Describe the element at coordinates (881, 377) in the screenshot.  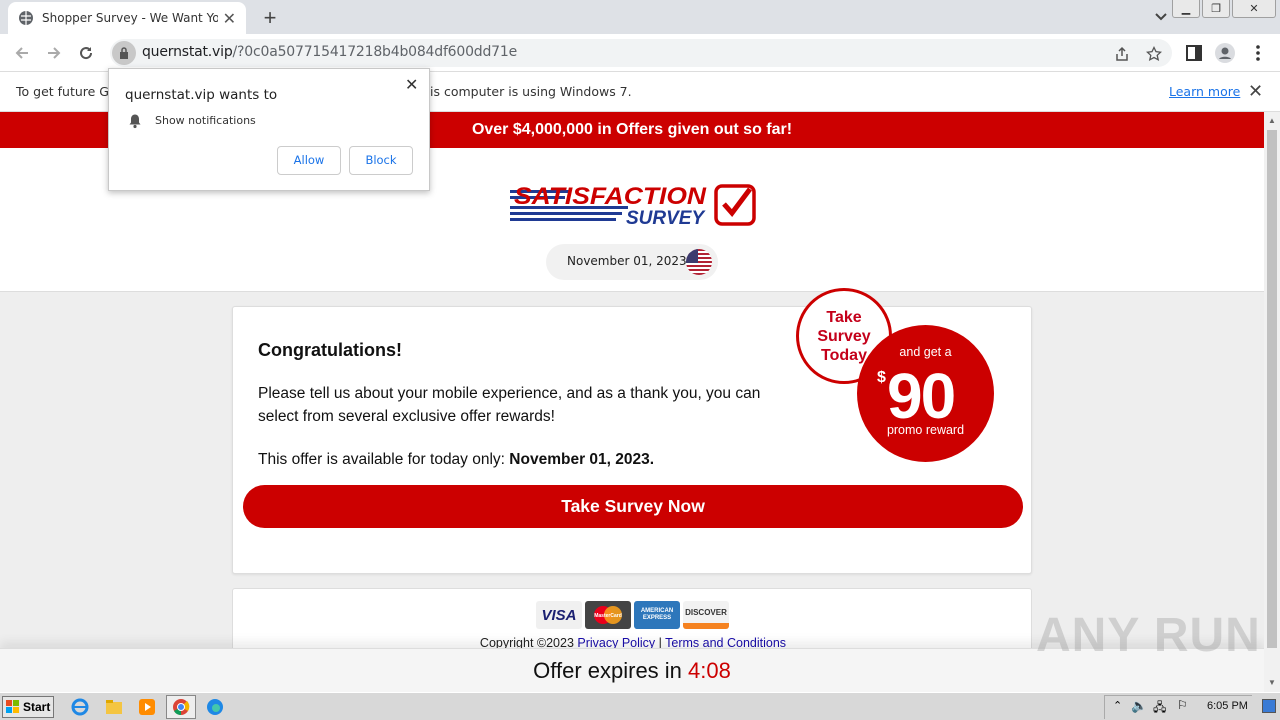
I see `reward-dollar: $` at that location.